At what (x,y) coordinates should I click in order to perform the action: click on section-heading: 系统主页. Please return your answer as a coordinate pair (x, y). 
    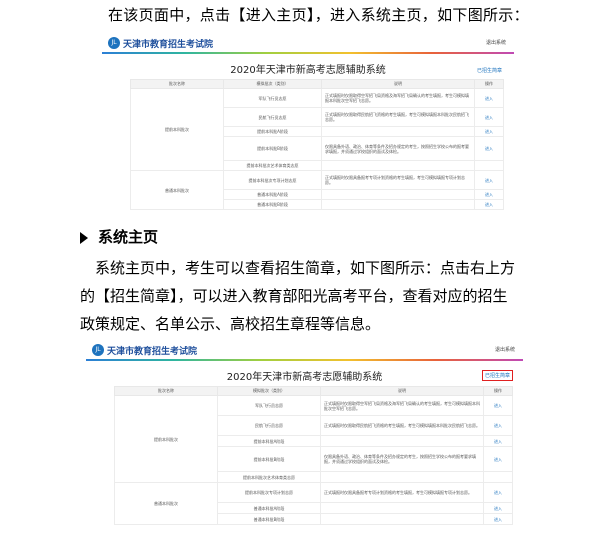
    Looking at the image, I should click on (337, 236).